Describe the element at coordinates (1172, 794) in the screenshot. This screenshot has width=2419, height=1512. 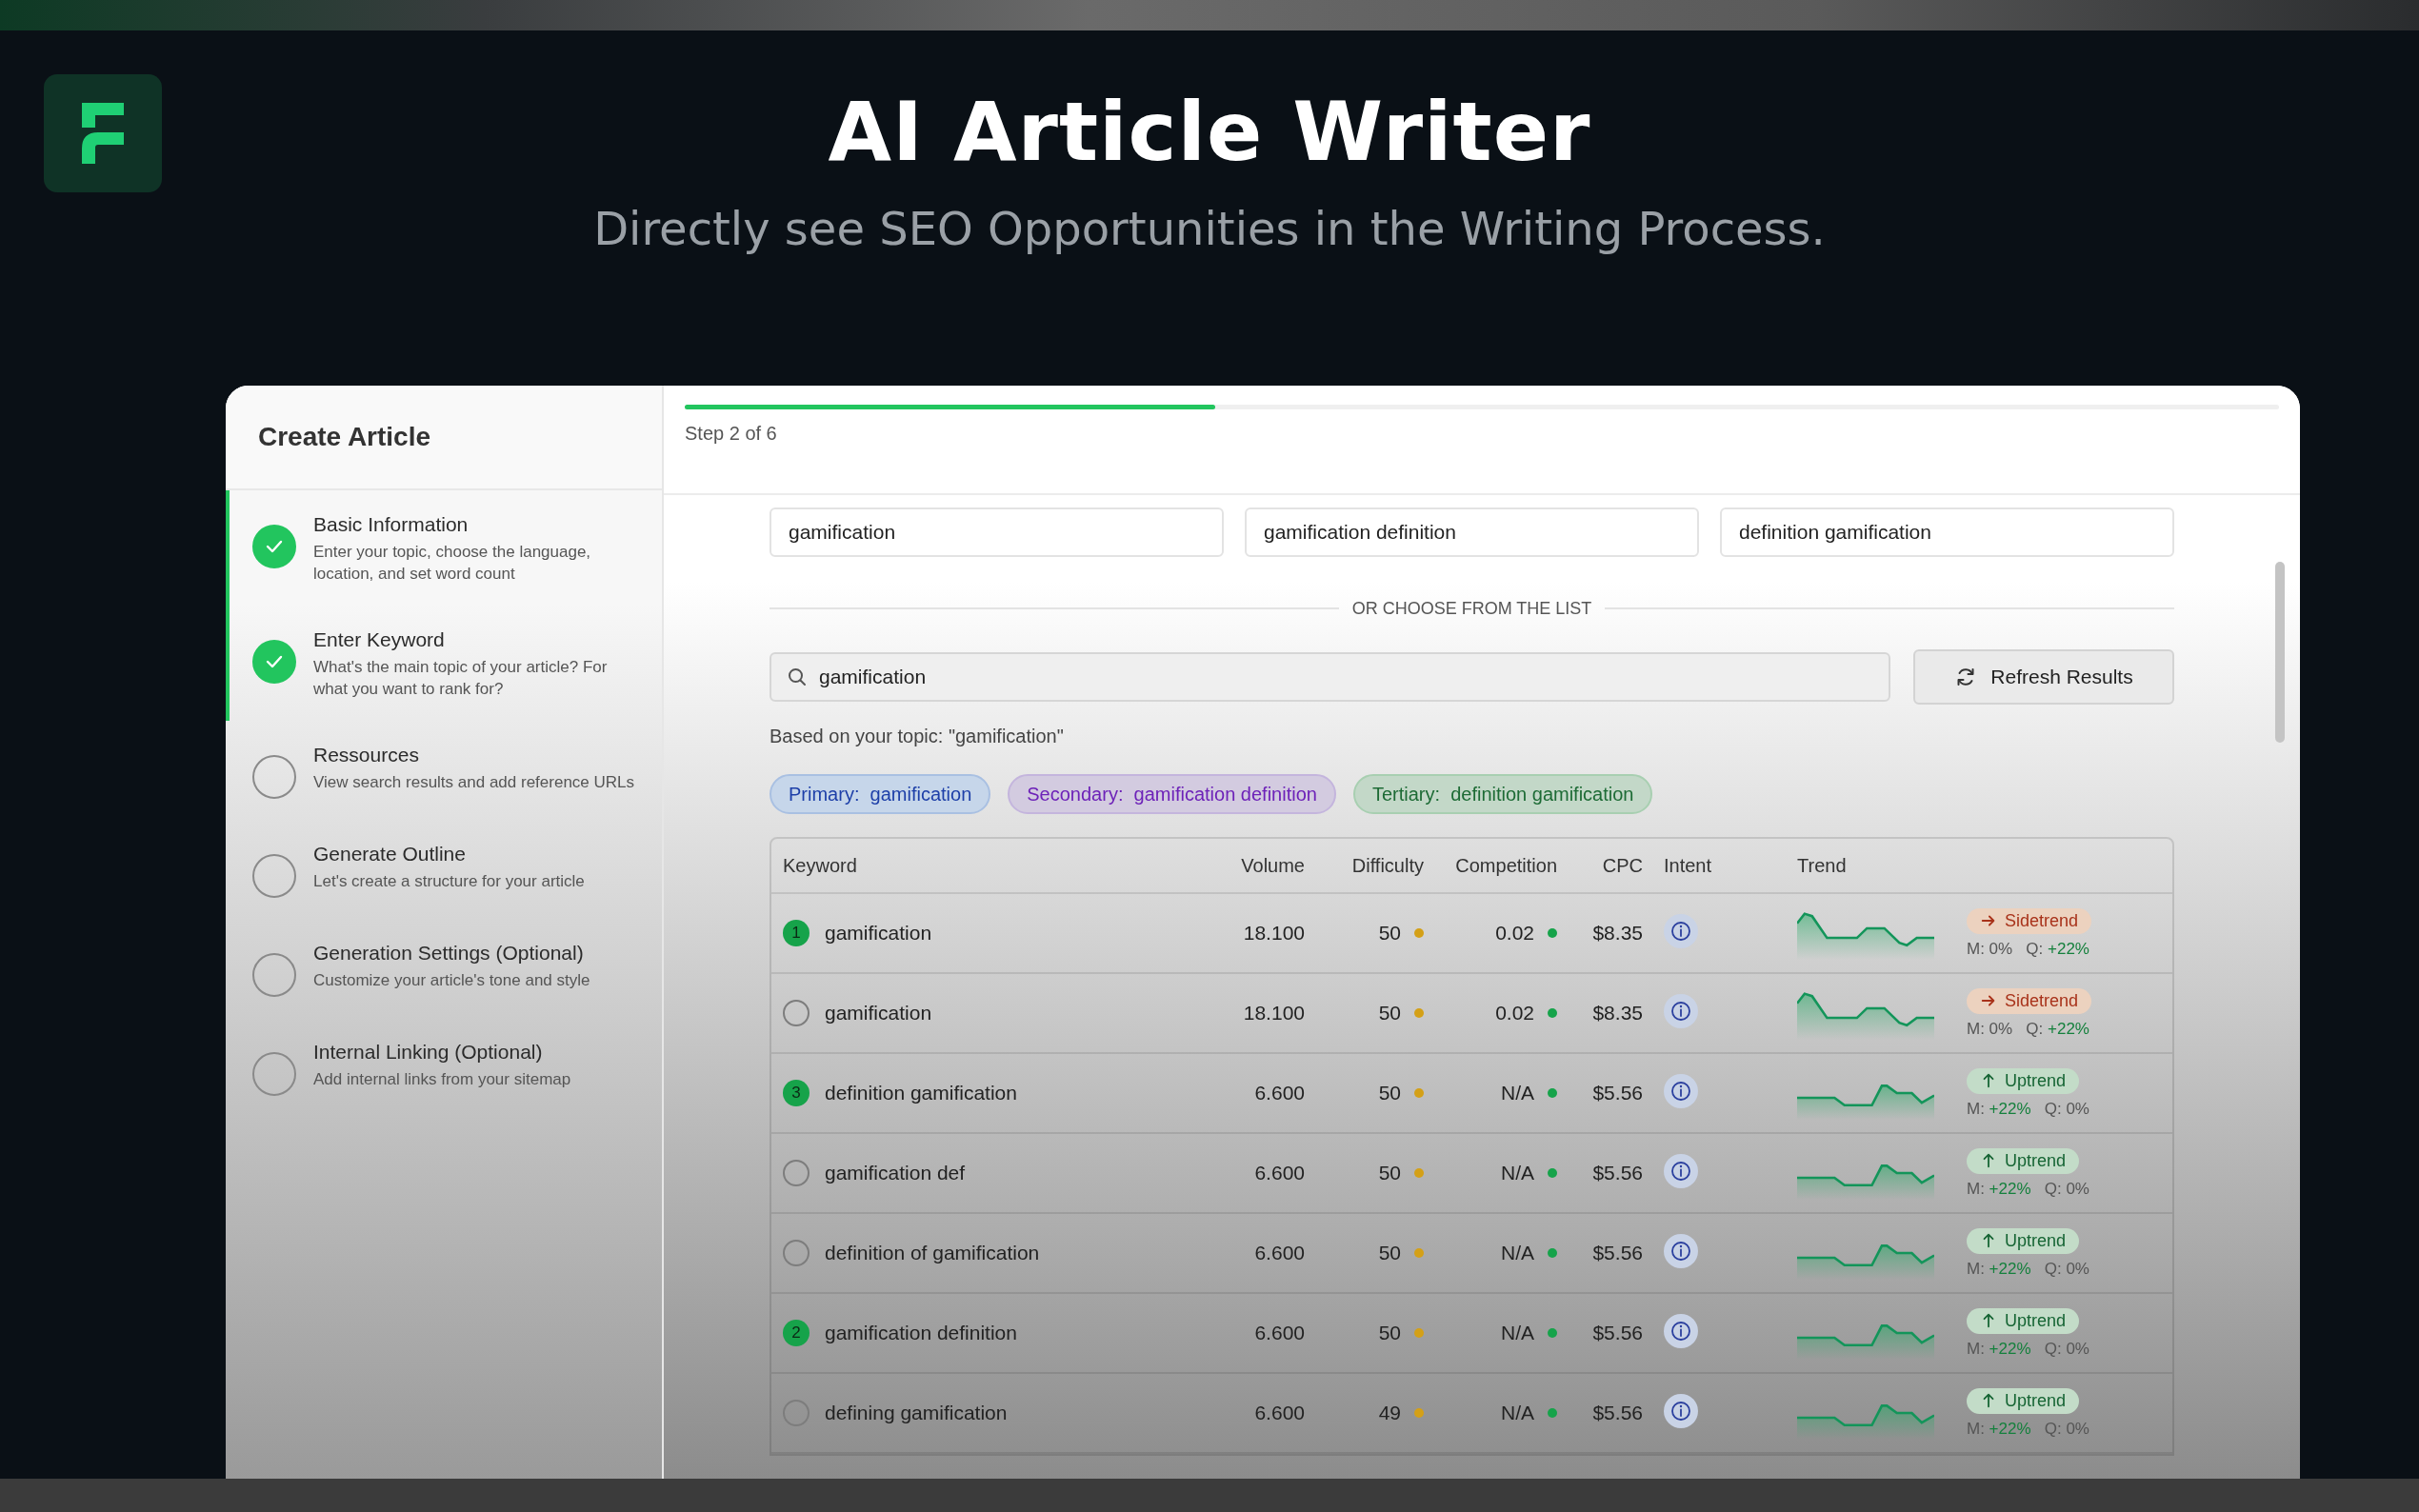
I see `secondary-keyword-tag: Secondary: gamification definition` at that location.